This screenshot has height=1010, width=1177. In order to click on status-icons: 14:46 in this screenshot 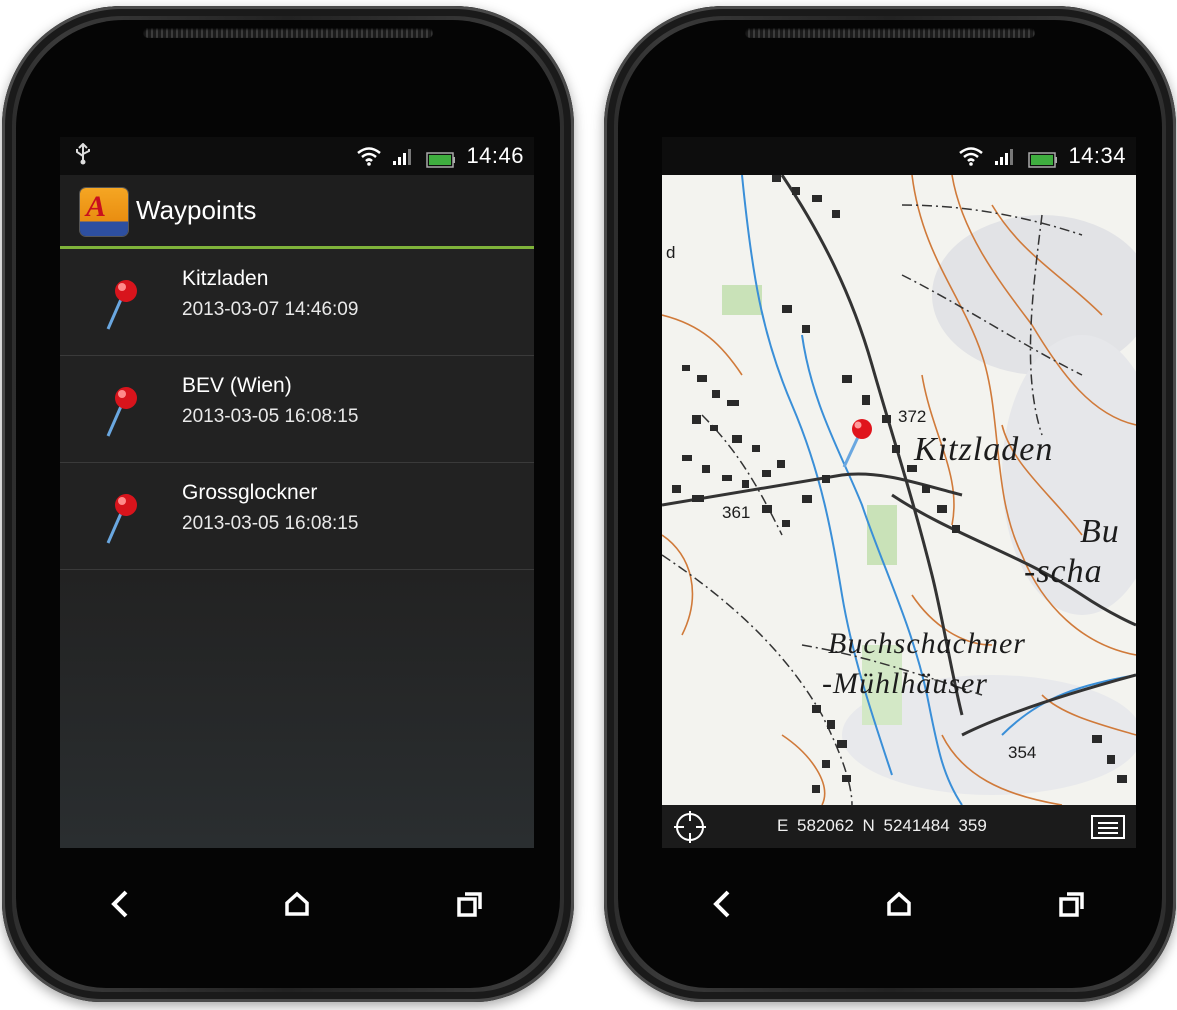, I will do `click(440, 156)`.